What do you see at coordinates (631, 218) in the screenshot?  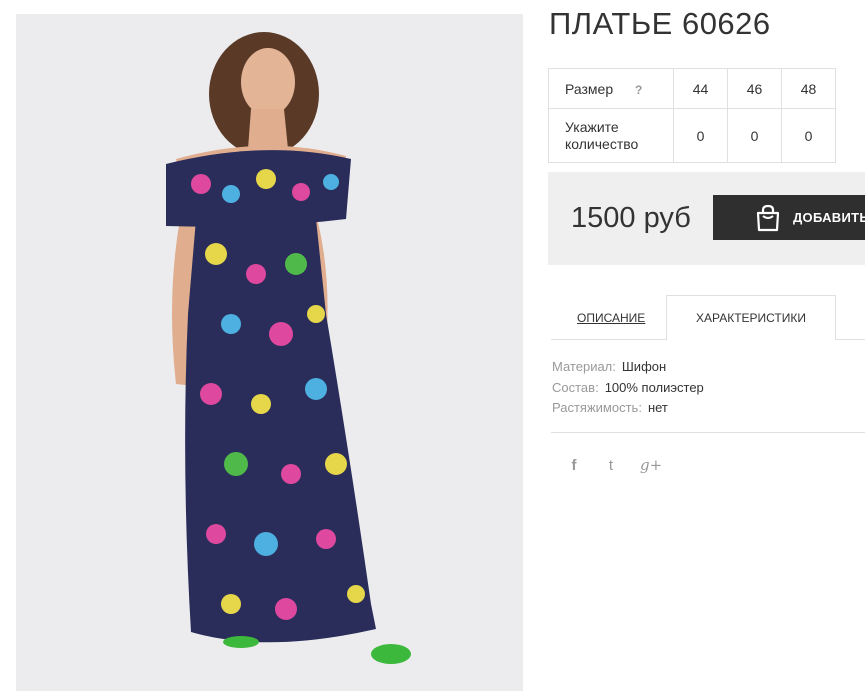 I see `price: 1500 руб` at bounding box center [631, 218].